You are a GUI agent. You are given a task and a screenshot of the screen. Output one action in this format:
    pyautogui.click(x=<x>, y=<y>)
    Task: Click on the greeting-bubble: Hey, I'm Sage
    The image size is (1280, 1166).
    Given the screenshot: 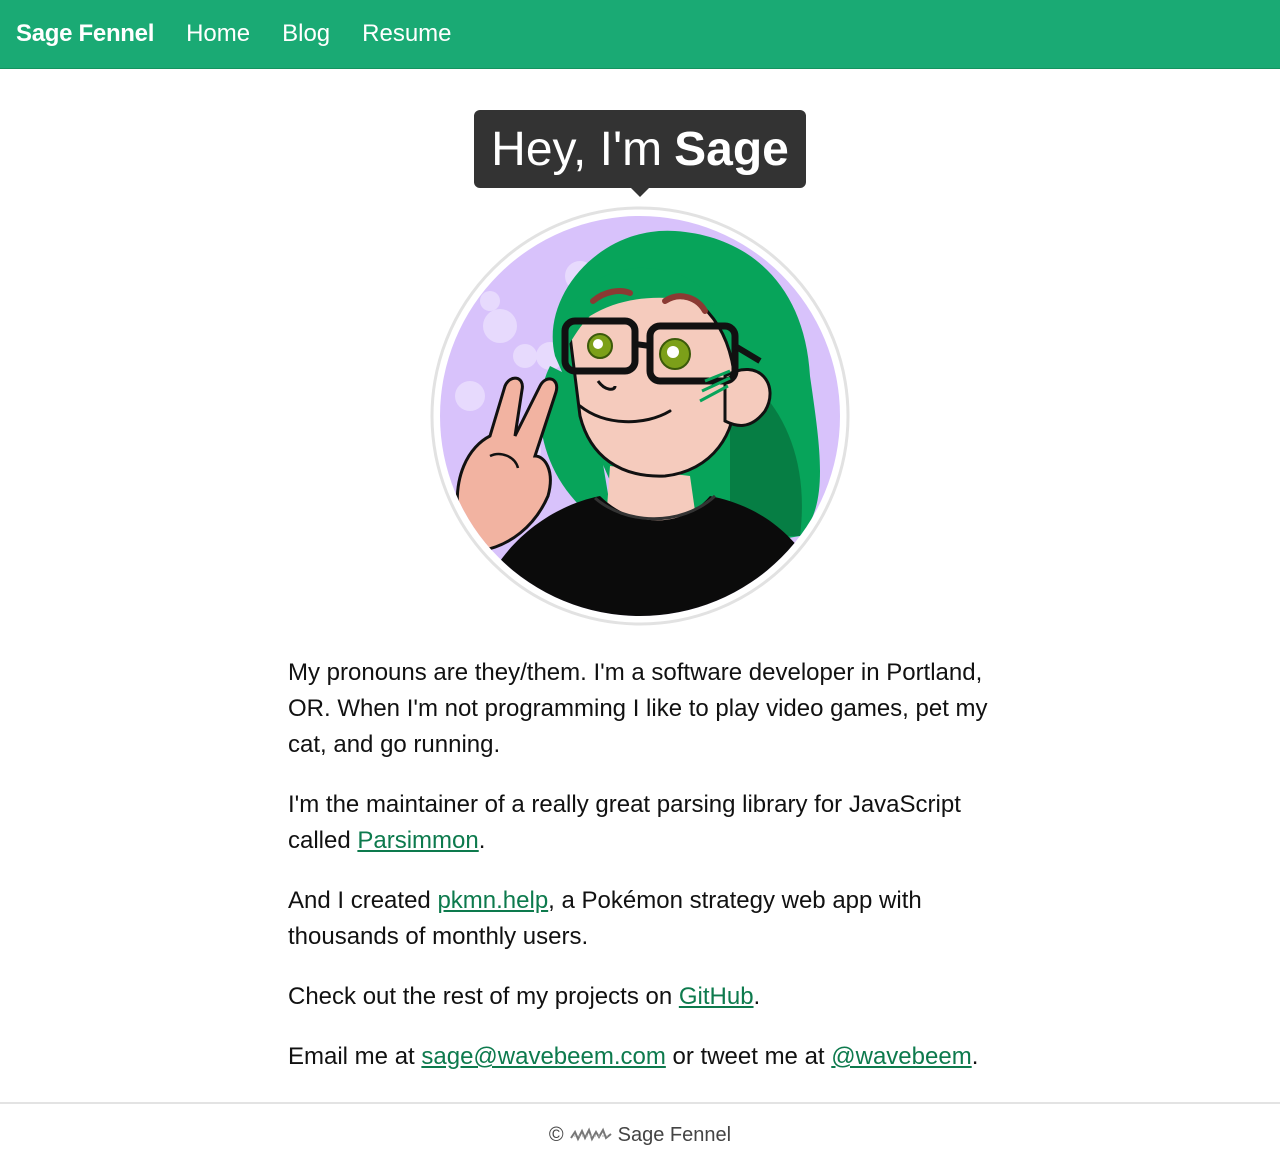 What is the action you would take?
    pyautogui.click(x=640, y=153)
    